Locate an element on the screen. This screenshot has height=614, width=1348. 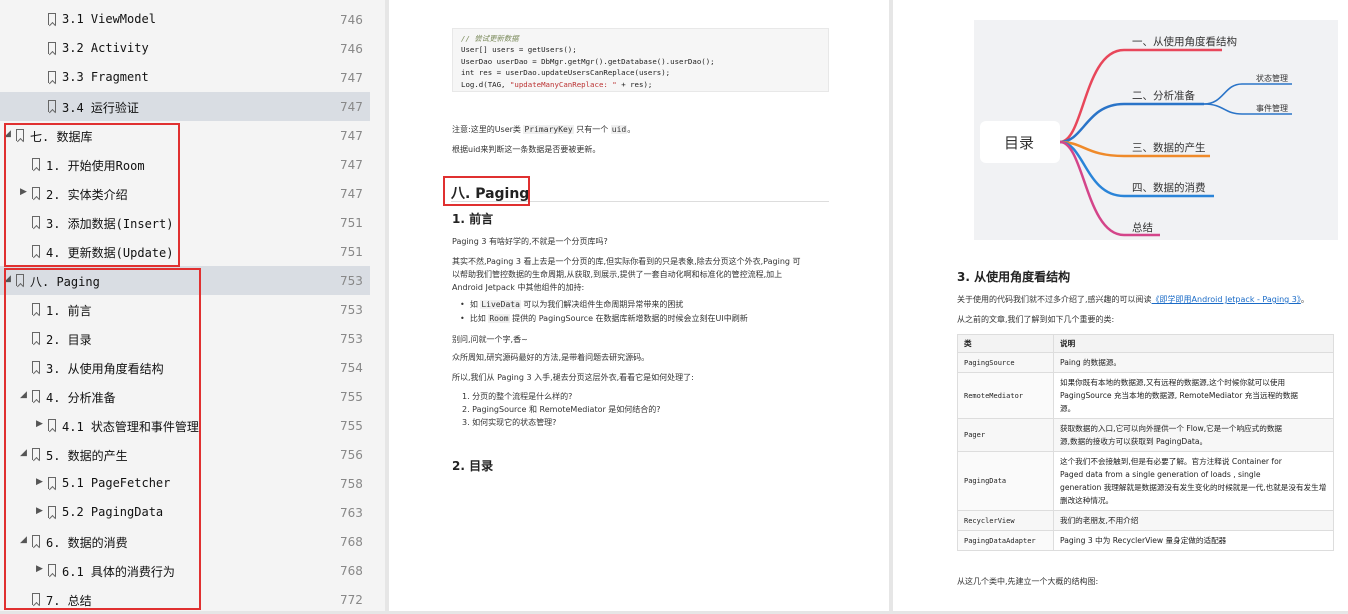
article-link: 《即学即用Android Jetpack - Paging 3》 is located at coordinates (1226, 299).